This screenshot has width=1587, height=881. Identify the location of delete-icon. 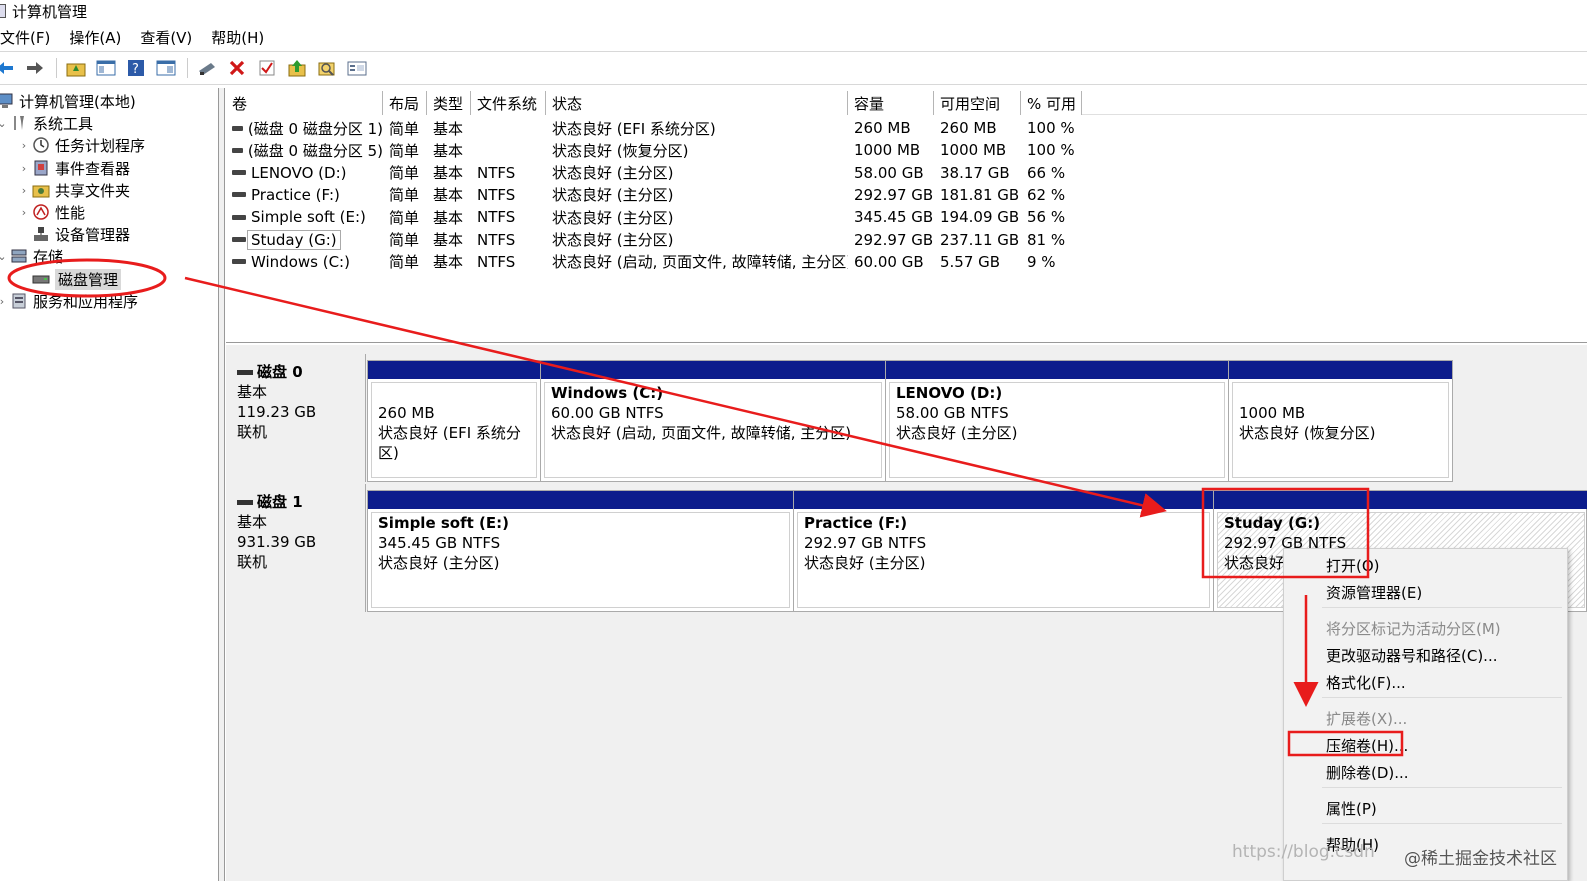
(237, 68).